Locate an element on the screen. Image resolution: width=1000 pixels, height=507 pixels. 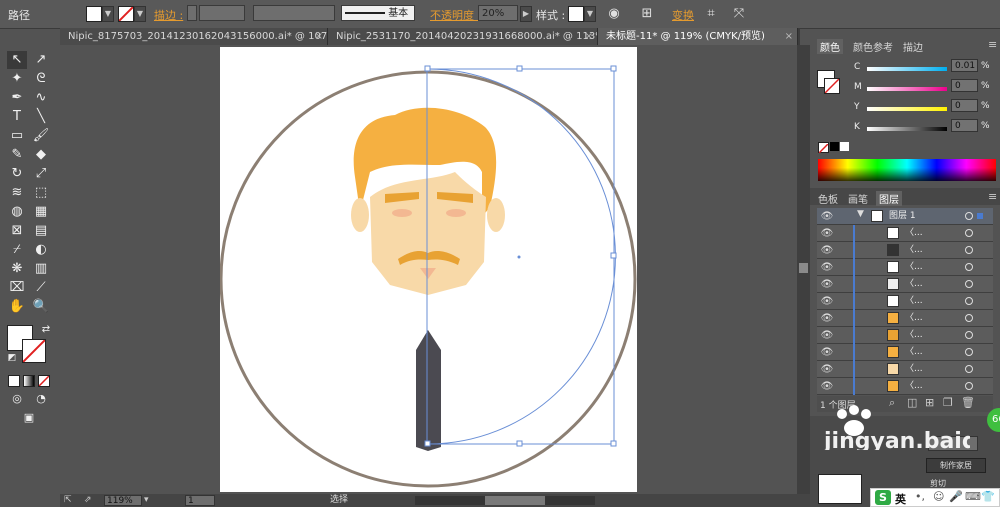
stroke-swatch is located at coordinates (126, 14).